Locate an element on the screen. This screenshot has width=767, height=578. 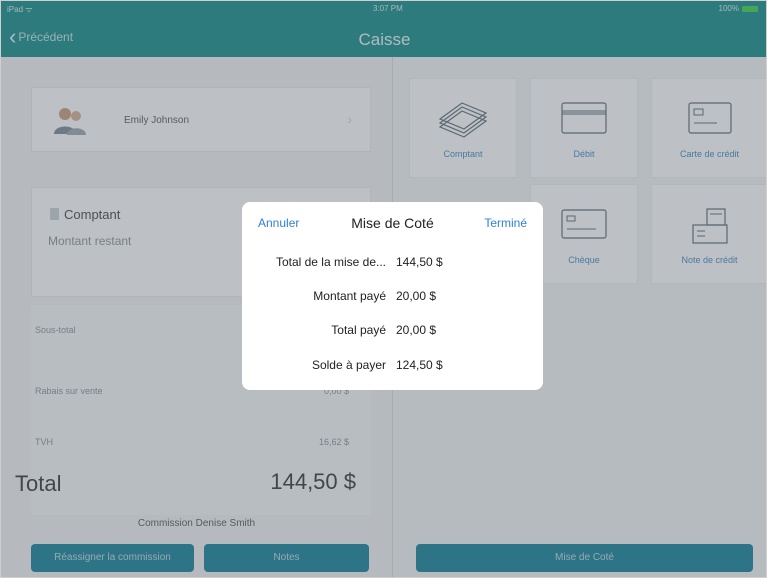
dialog-row-label: Solde à payer is located at coordinates (348, 365).